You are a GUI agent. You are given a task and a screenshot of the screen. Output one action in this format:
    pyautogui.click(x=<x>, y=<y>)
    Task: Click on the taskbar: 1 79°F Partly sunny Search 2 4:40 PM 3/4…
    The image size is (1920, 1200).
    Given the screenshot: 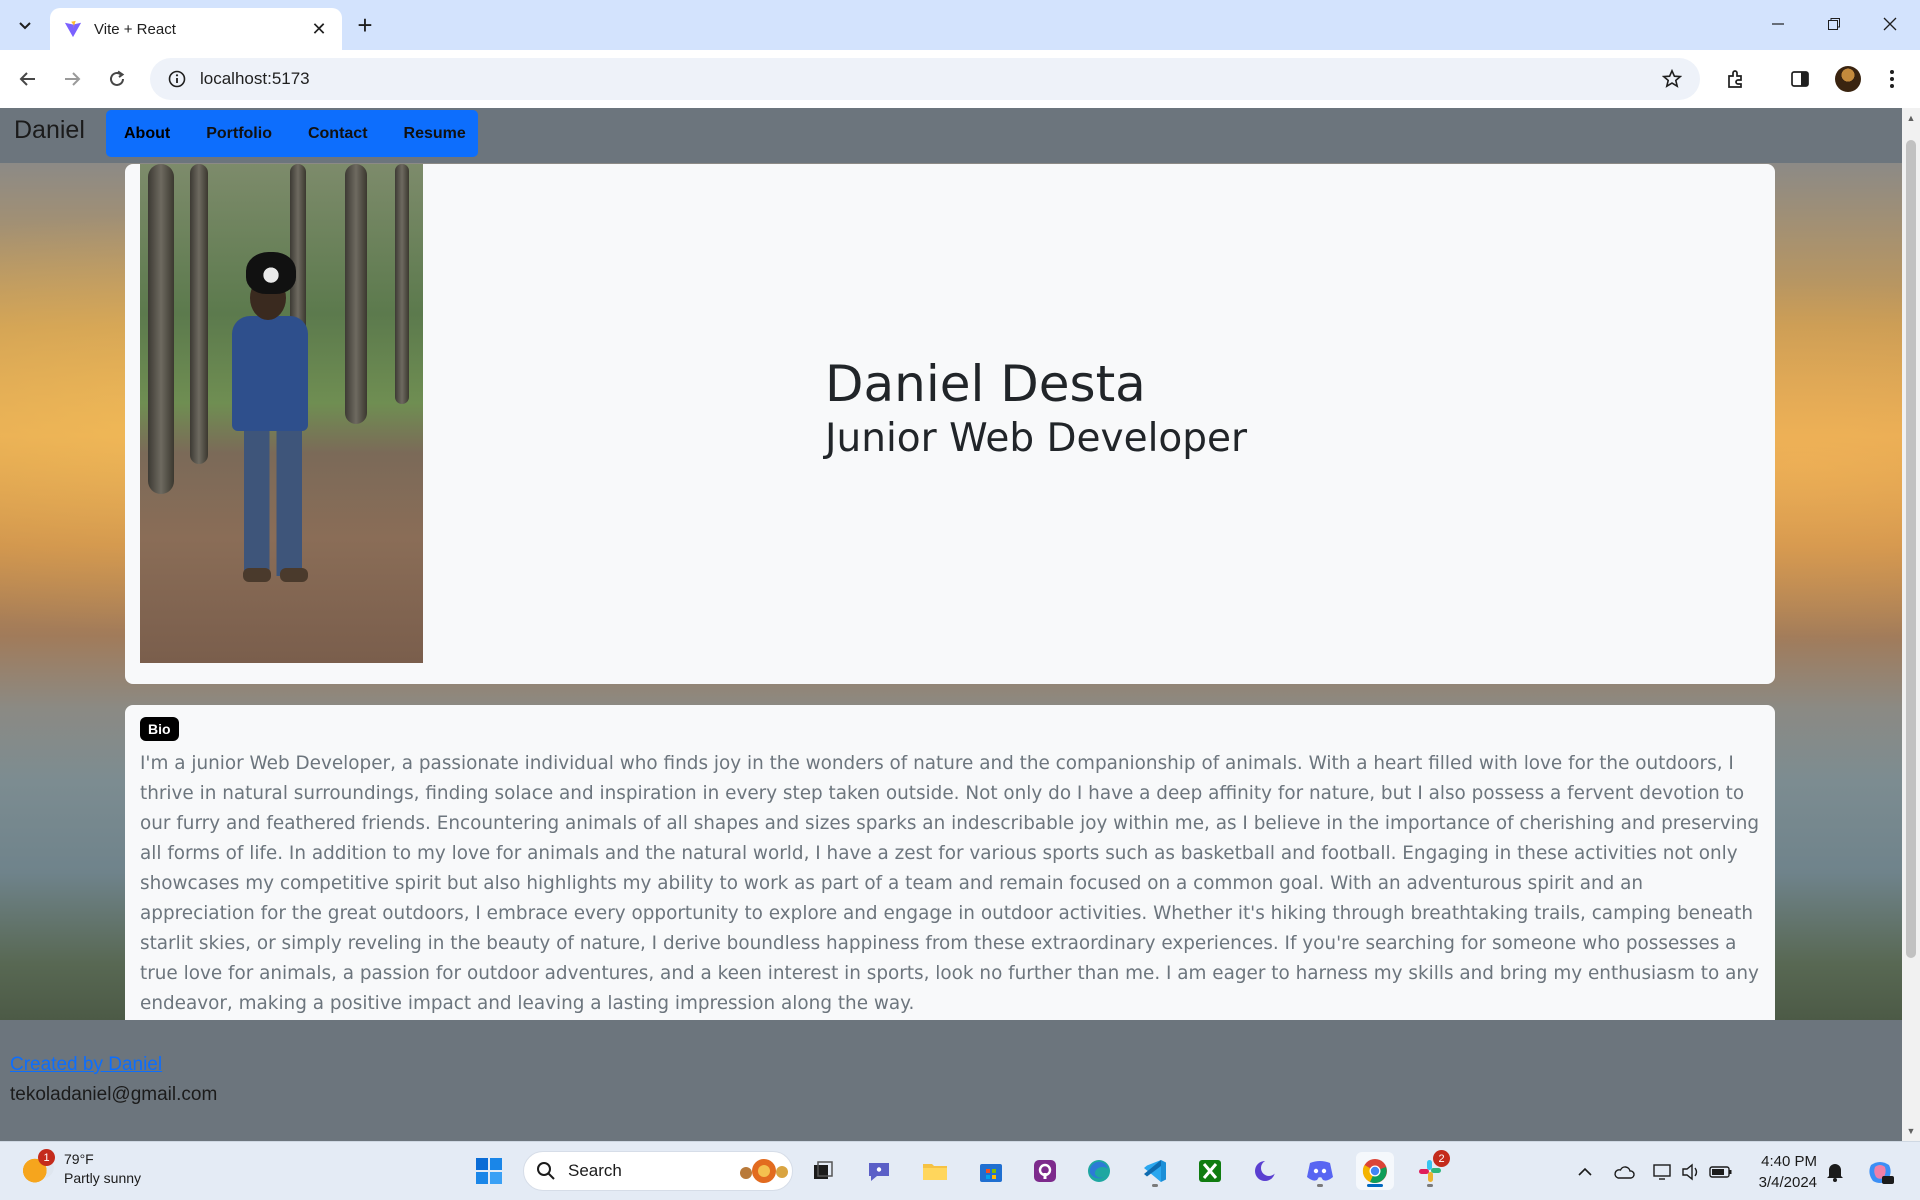 What is the action you would take?
    pyautogui.click(x=960, y=1170)
    